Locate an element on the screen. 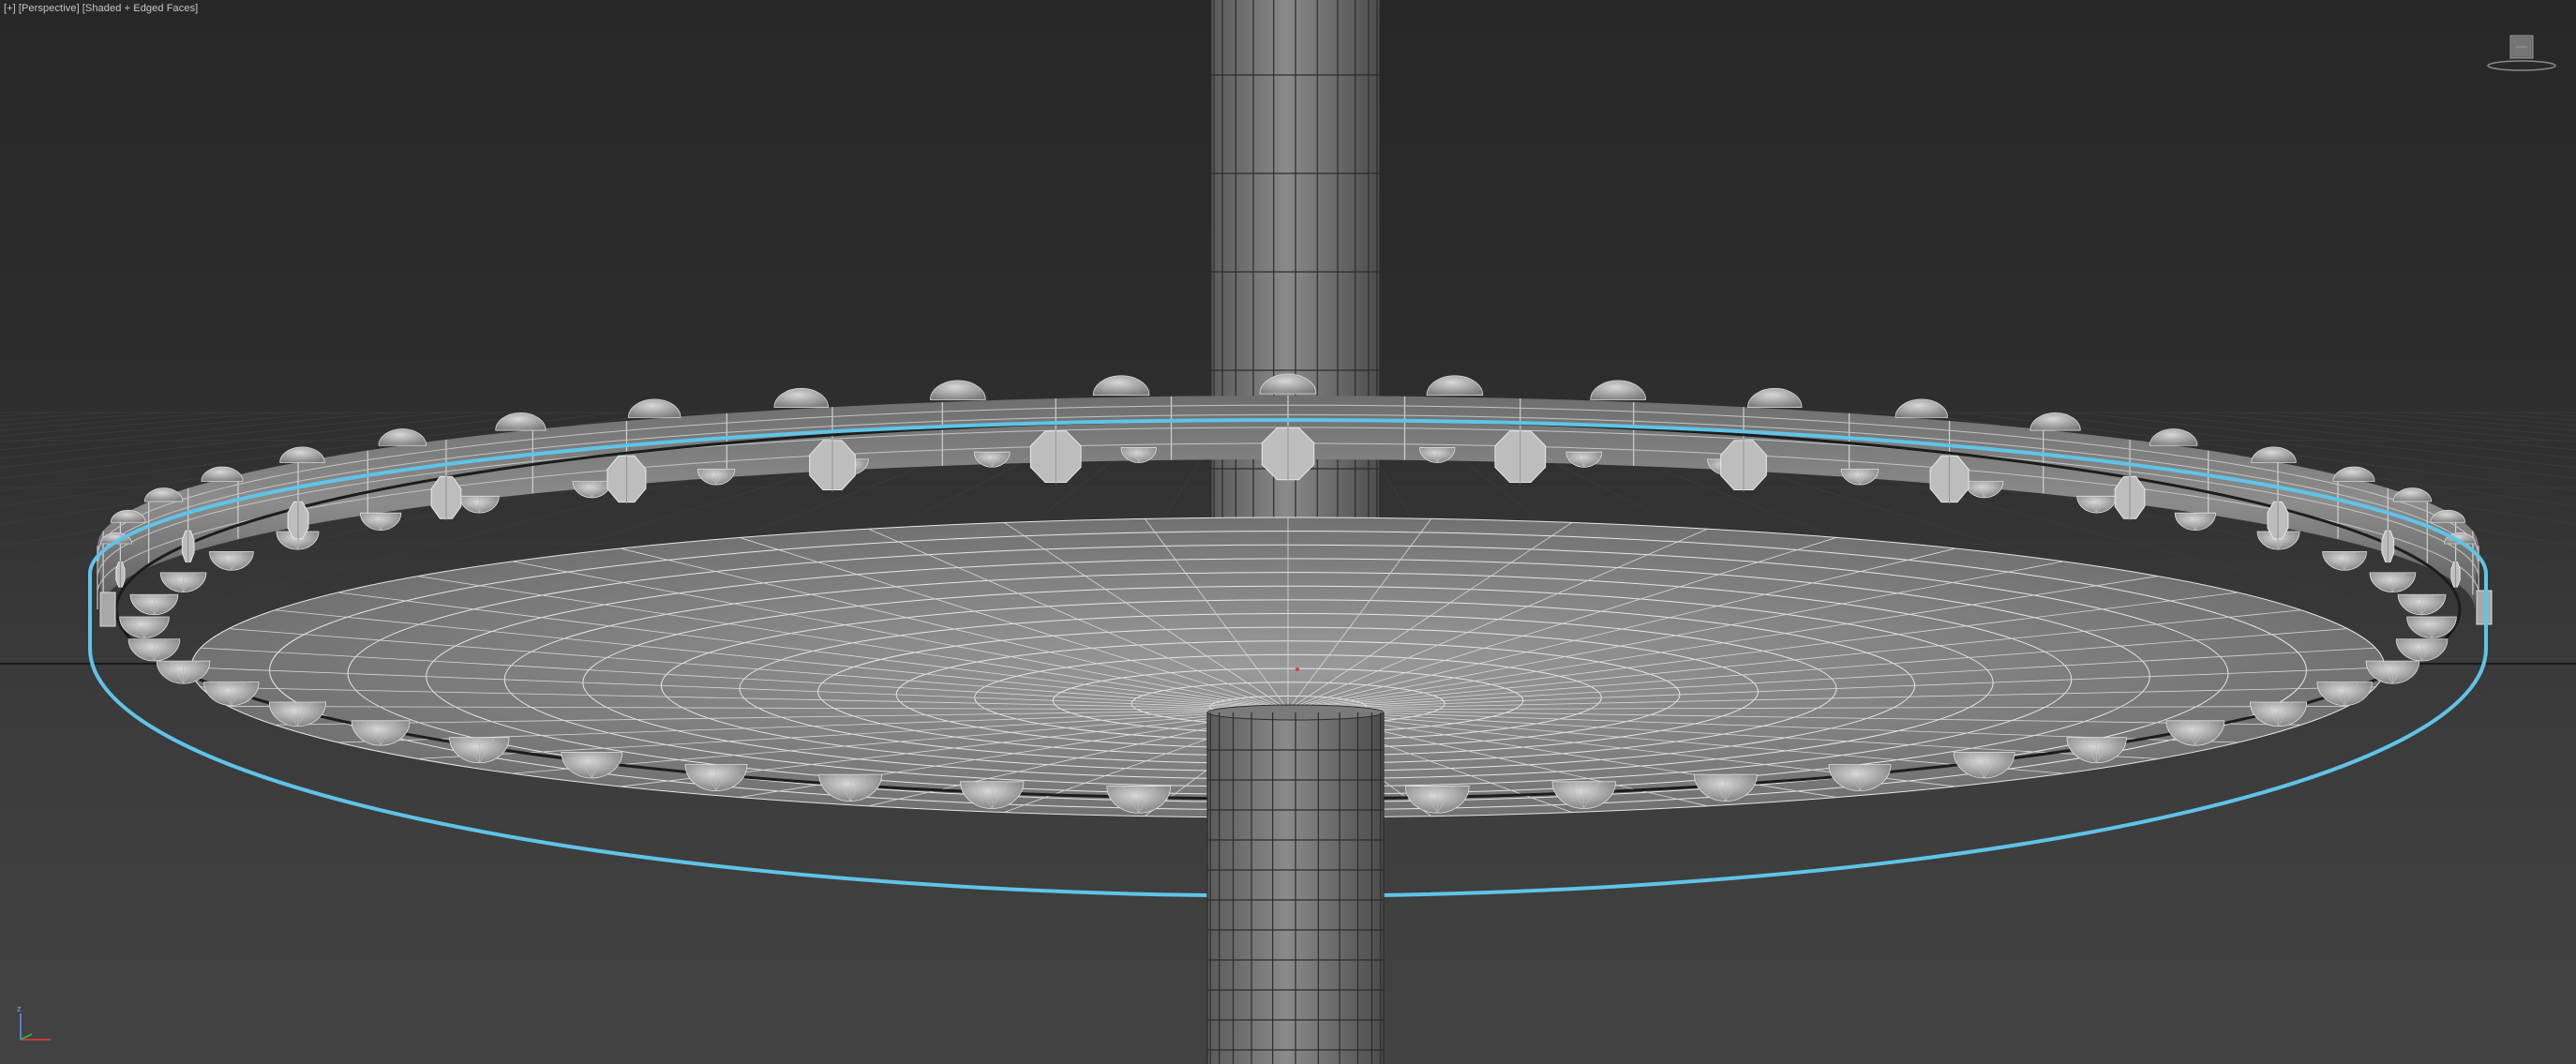 This screenshot has width=2576, height=1064. center-pole-lower is located at coordinates (1296, 884).